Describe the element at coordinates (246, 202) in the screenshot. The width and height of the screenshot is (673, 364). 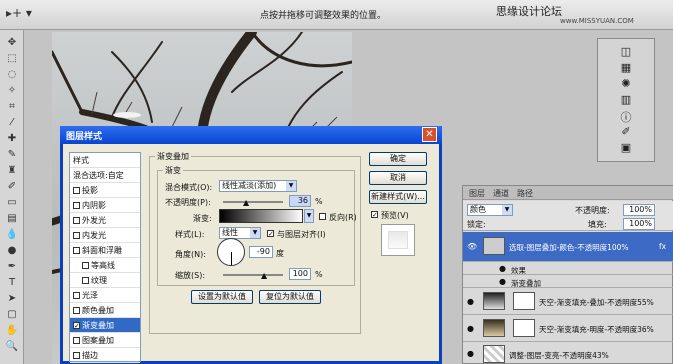
I see `opacity-slider-thumb: ▲` at that location.